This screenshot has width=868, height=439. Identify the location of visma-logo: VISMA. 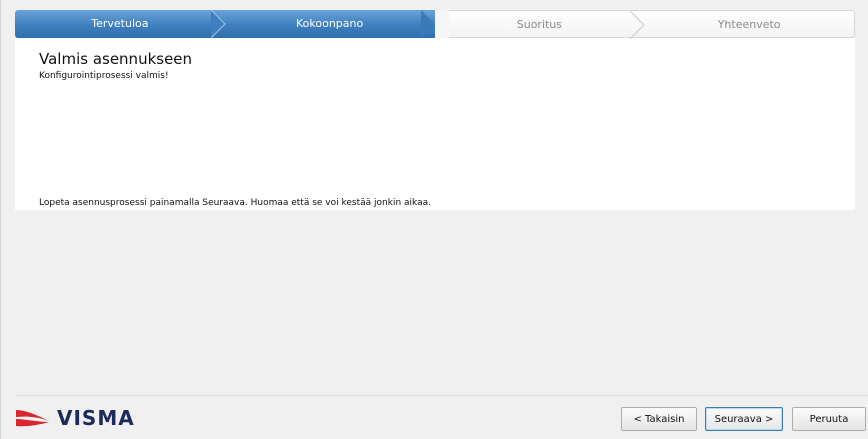
(75, 418).